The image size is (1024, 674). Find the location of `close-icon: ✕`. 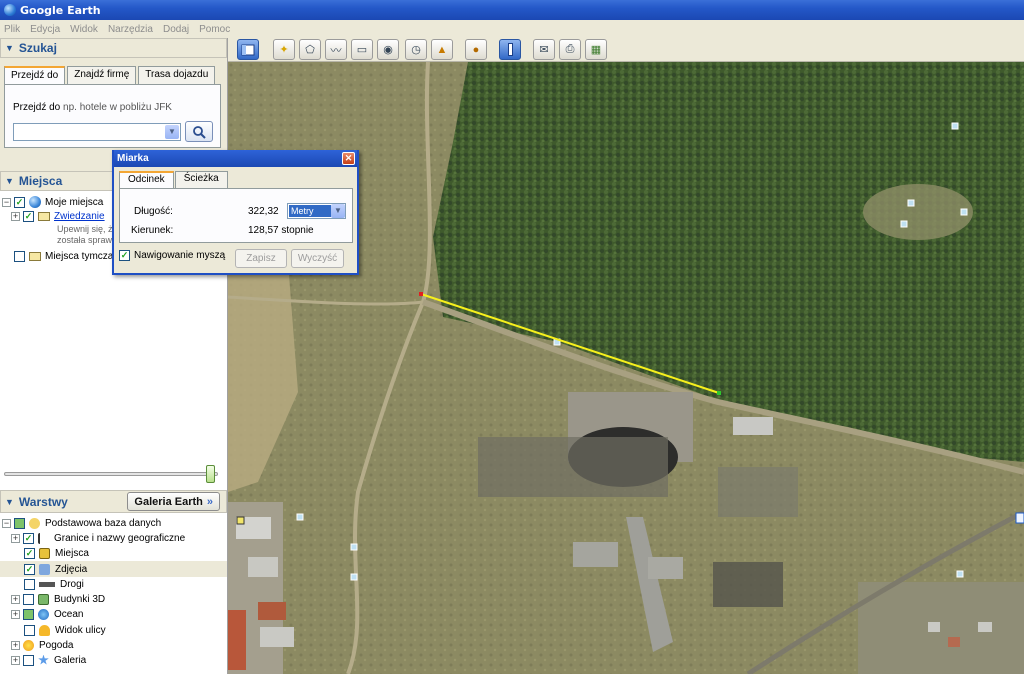

close-icon: ✕ is located at coordinates (348, 158).